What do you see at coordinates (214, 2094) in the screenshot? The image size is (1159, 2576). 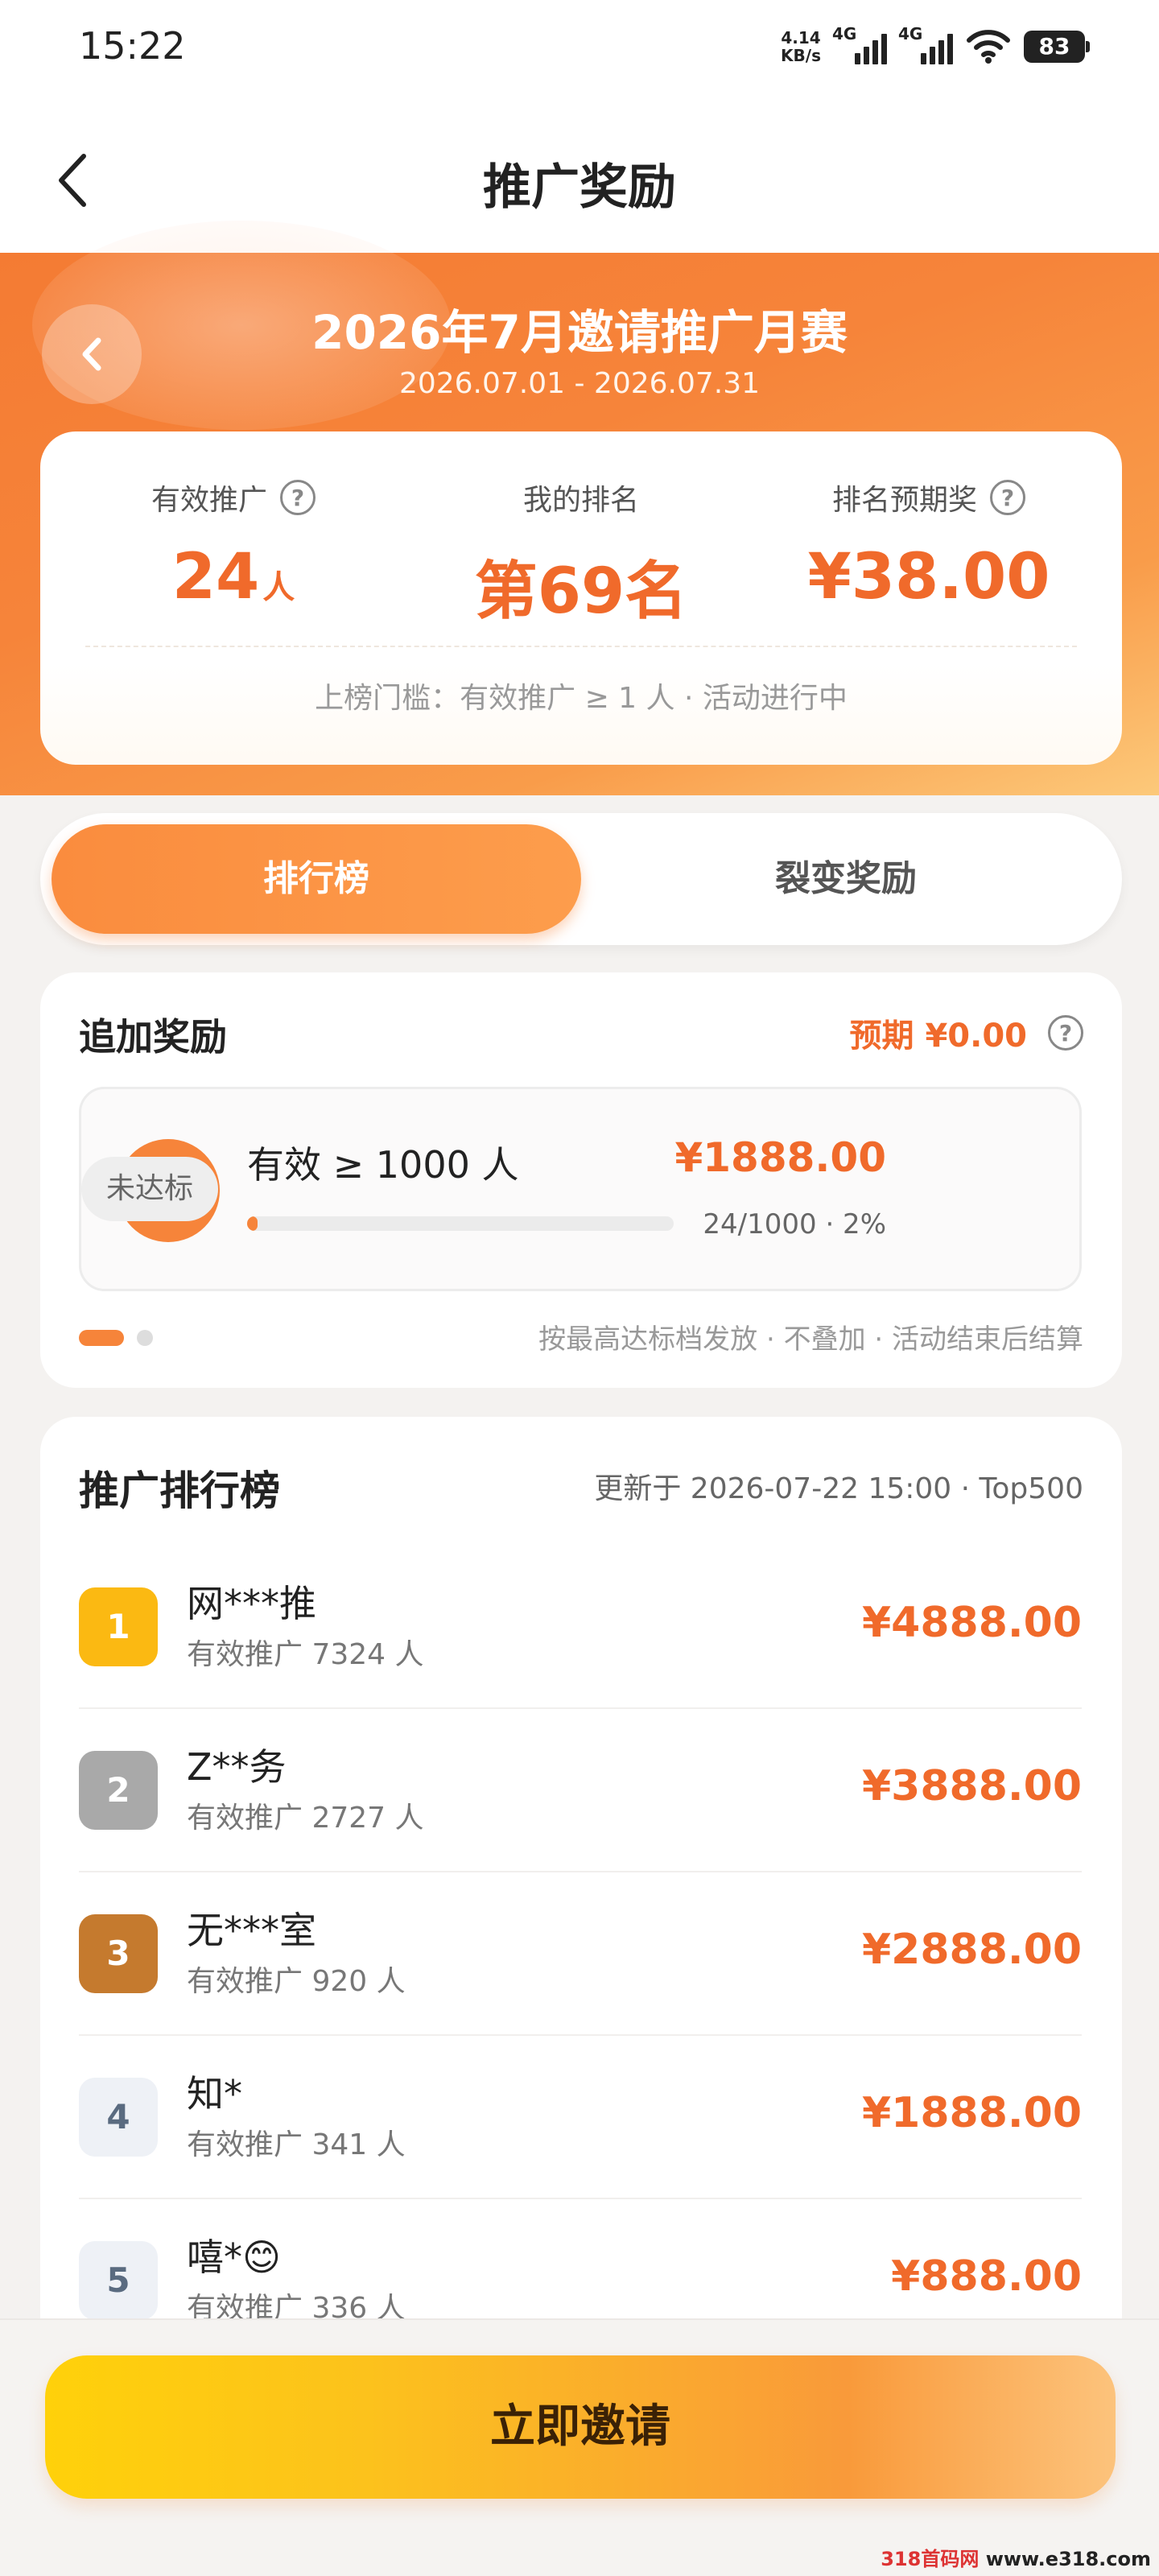 I see `user-name: 知*` at bounding box center [214, 2094].